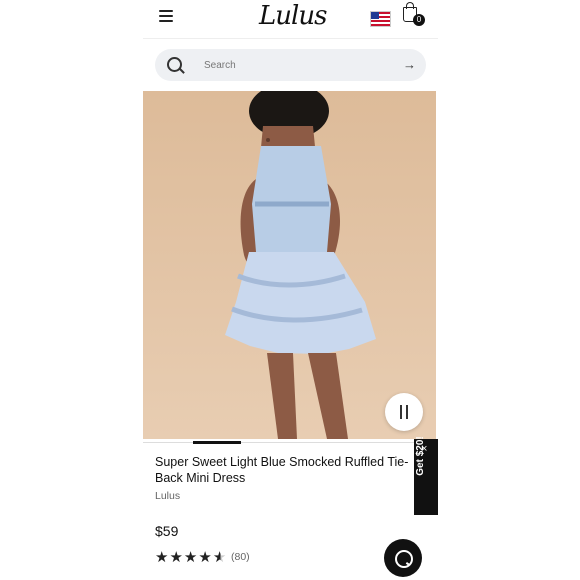  What do you see at coordinates (174, 64) in the screenshot?
I see `search-icon` at bounding box center [174, 64].